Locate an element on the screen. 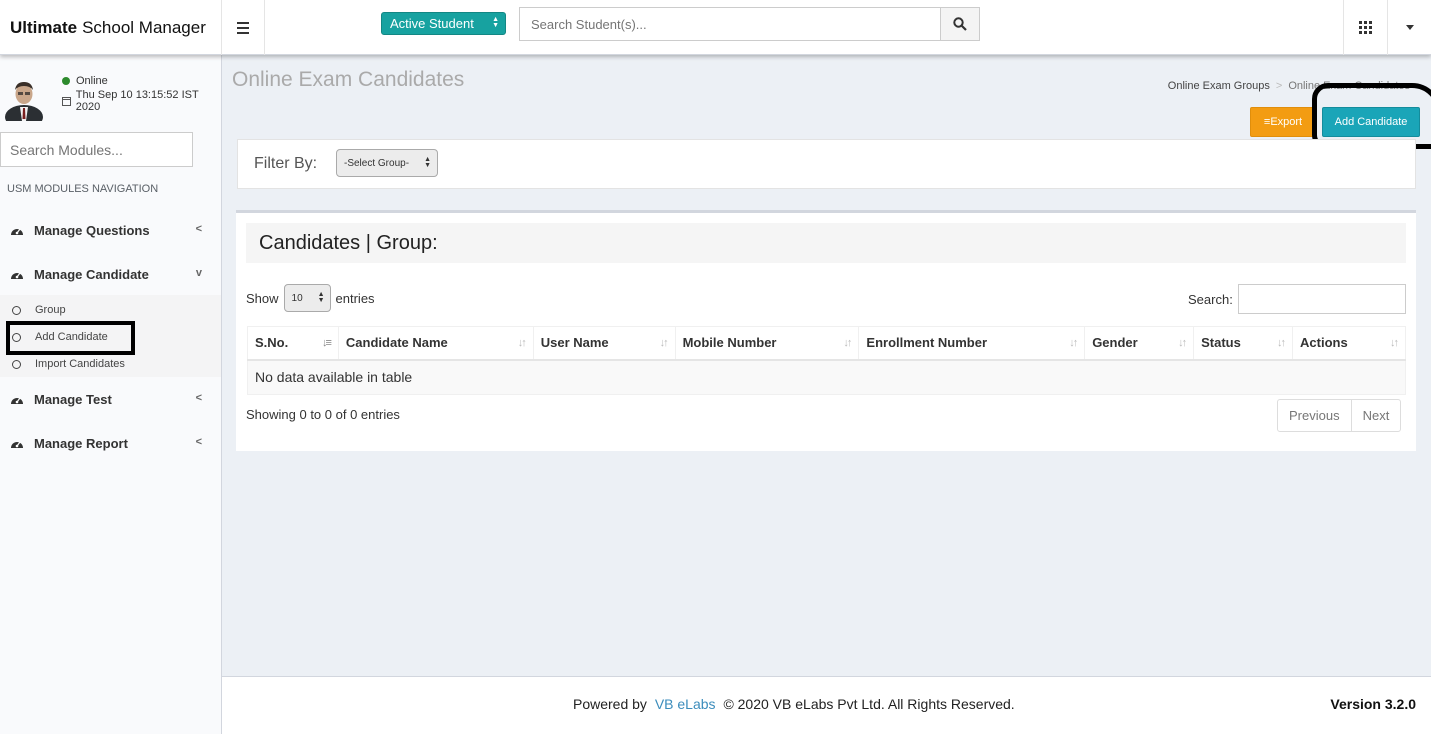 The width and height of the screenshot is (1431, 734). grid-icon is located at coordinates (1365, 27).